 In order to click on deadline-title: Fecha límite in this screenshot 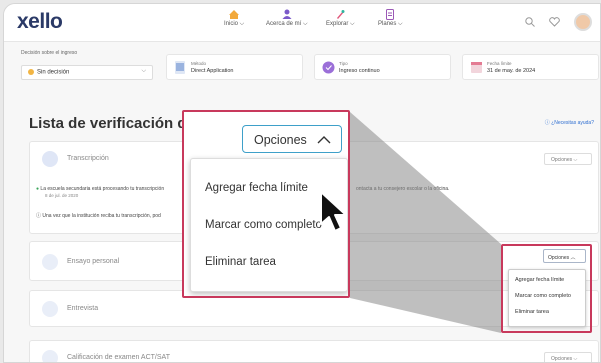, I will do `click(499, 63)`.